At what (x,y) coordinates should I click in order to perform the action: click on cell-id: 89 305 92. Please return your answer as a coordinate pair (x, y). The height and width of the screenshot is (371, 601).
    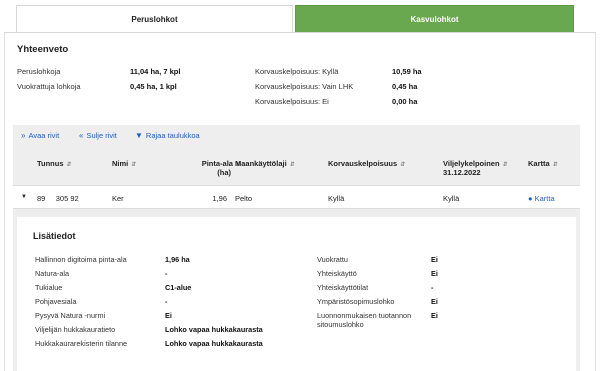
    Looking at the image, I should click on (58, 198).